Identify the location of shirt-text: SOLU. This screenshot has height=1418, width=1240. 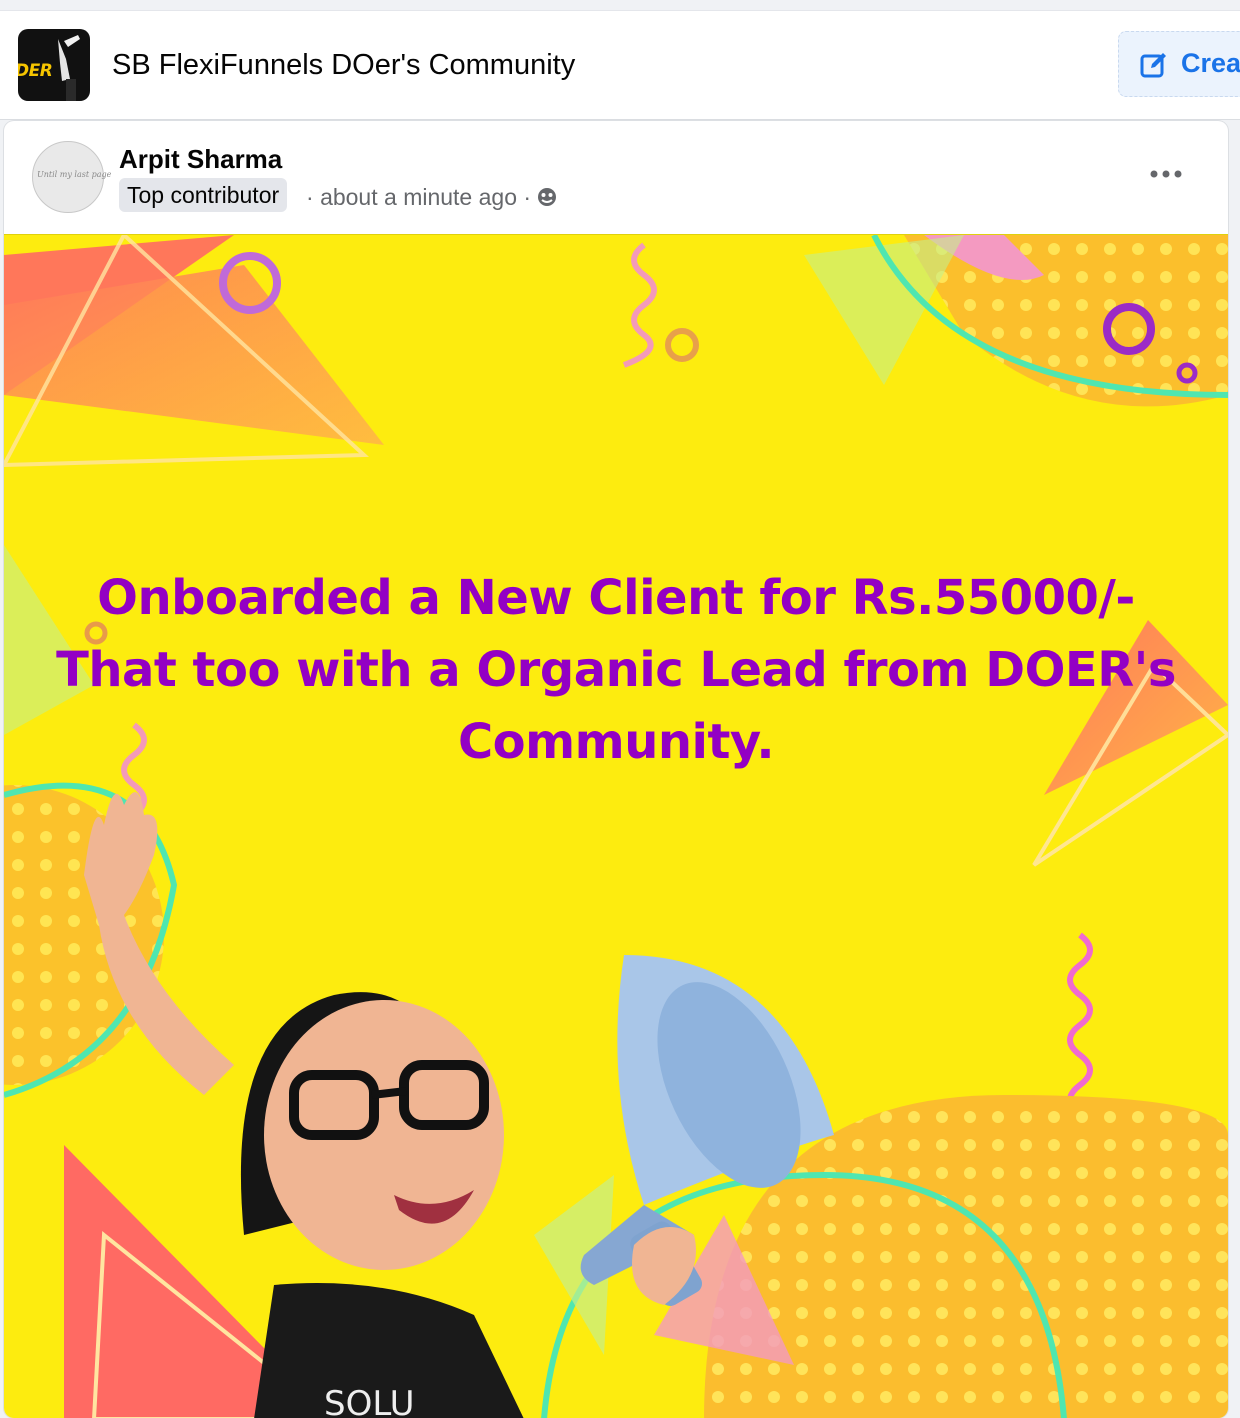
(369, 1401).